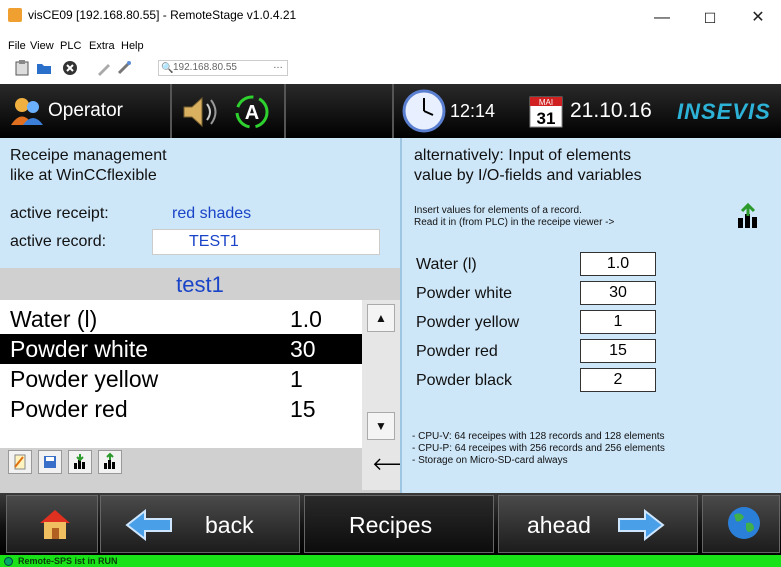  I want to click on status-indicator-icon, so click(8, 561).